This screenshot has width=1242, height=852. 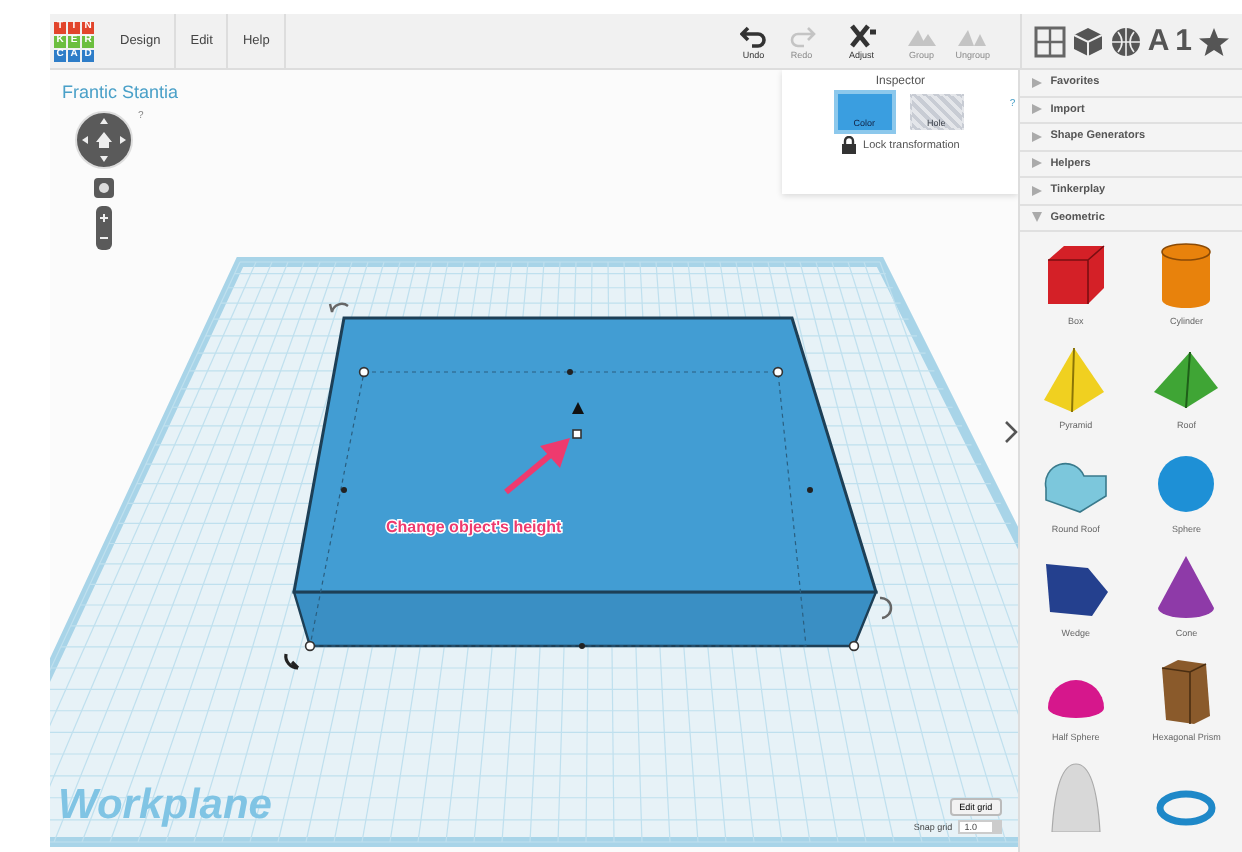 What do you see at coordinates (577, 434) in the screenshot?
I see `height-handle` at bounding box center [577, 434].